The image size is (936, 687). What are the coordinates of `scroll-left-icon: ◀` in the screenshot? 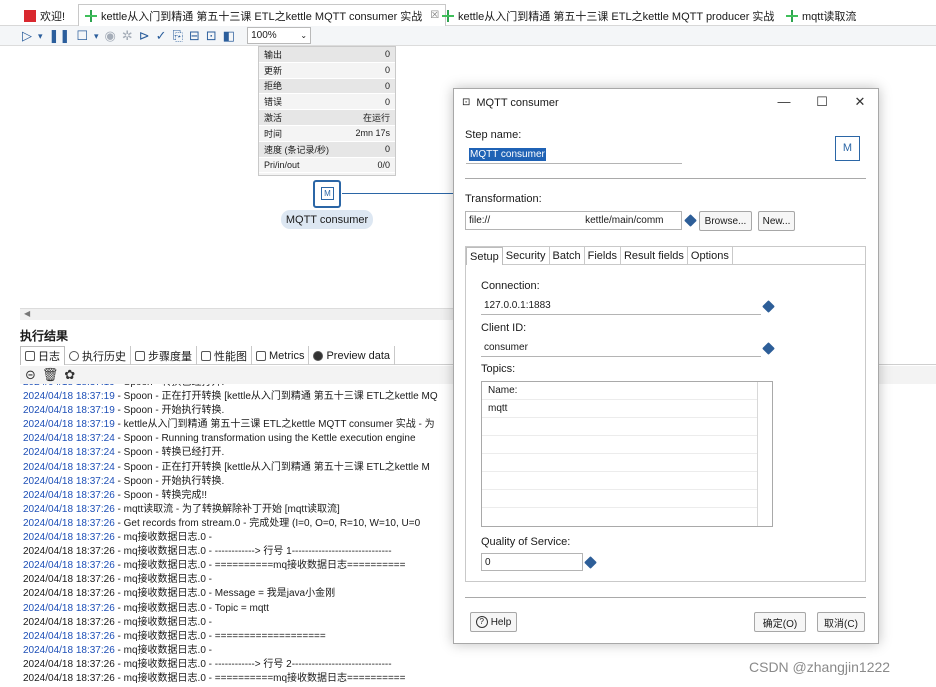 It's located at (27, 313).